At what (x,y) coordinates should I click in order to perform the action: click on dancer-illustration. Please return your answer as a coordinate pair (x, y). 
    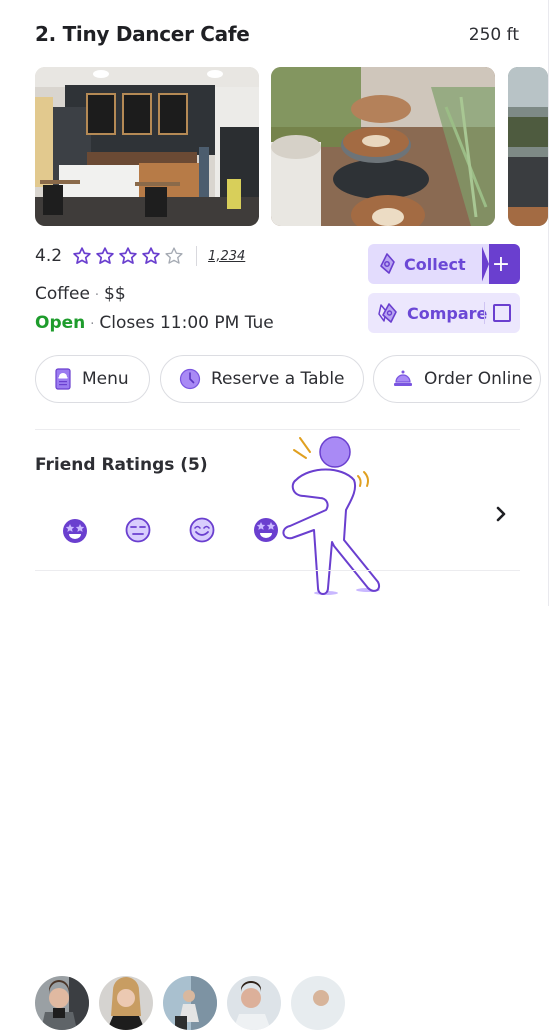
    Looking at the image, I should click on (340, 518).